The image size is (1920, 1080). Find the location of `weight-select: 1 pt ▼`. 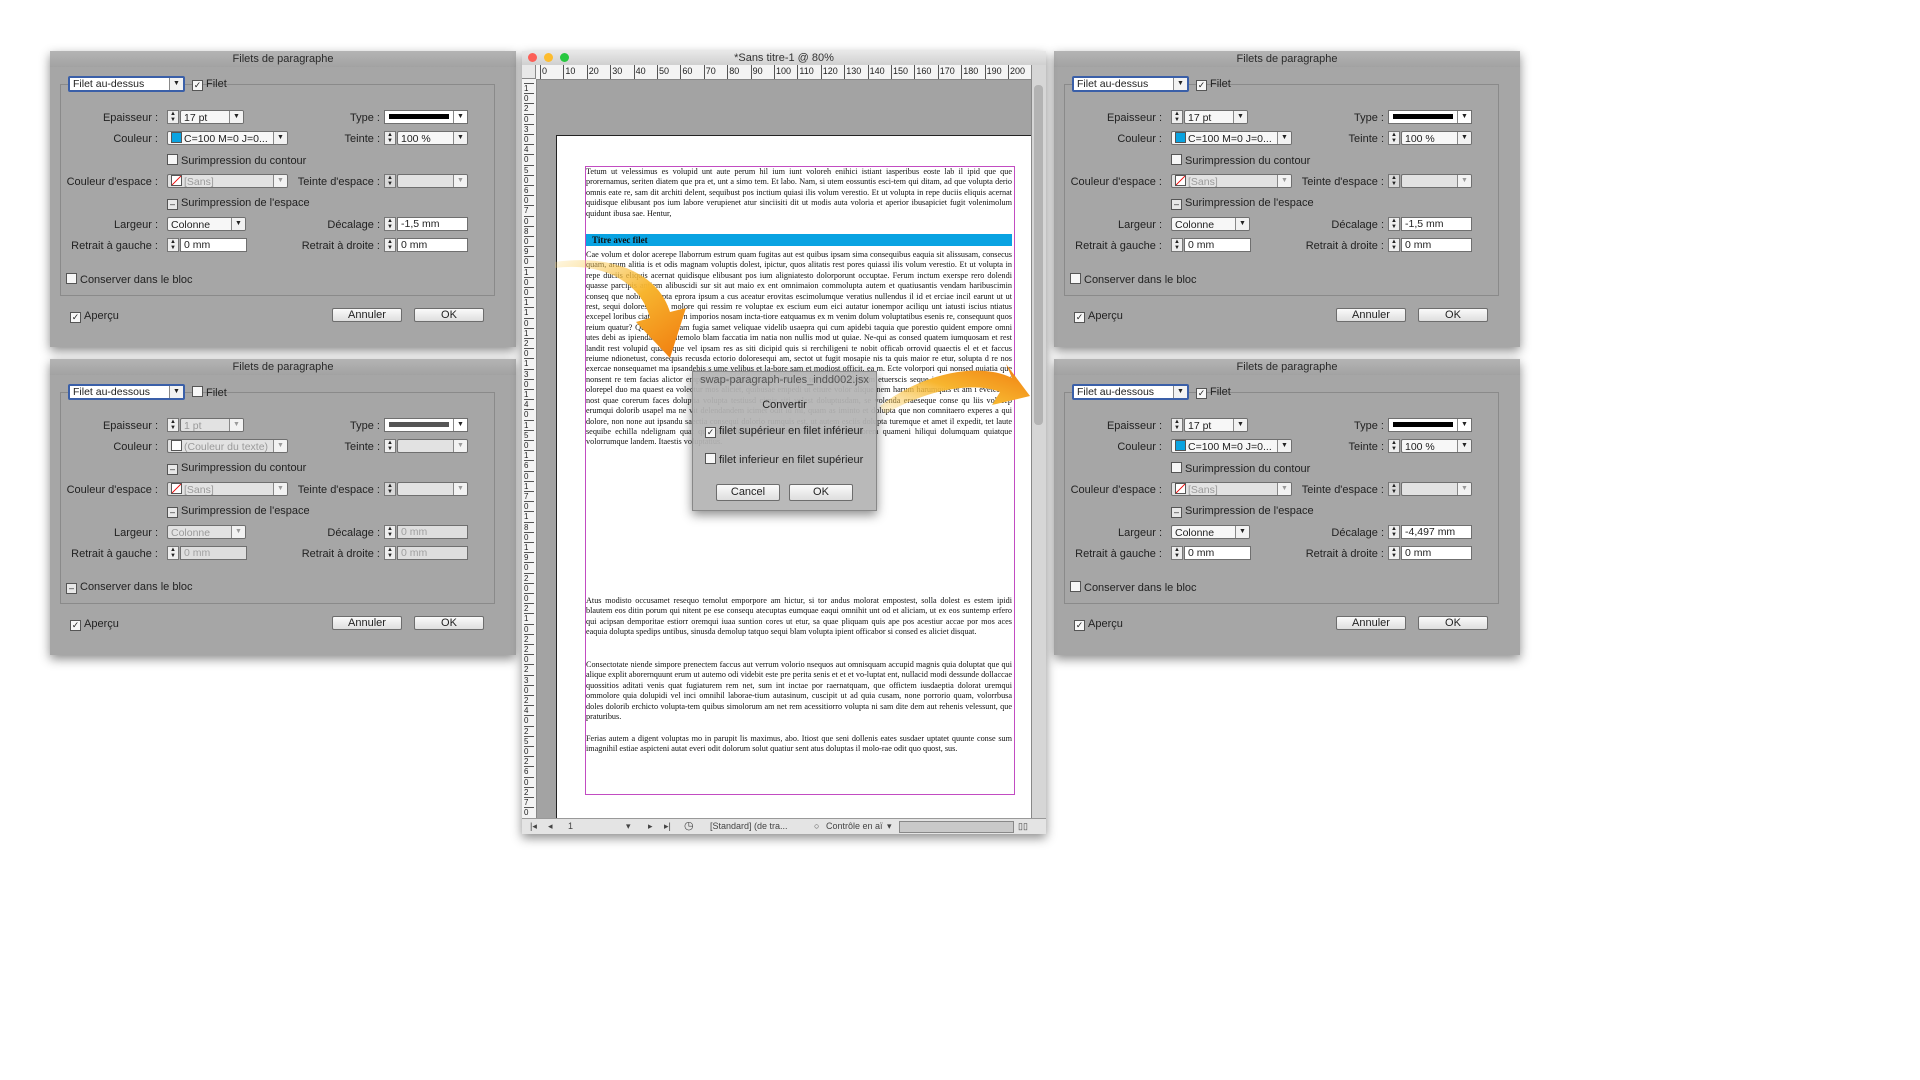

weight-select: 1 pt ▼ is located at coordinates (212, 425).